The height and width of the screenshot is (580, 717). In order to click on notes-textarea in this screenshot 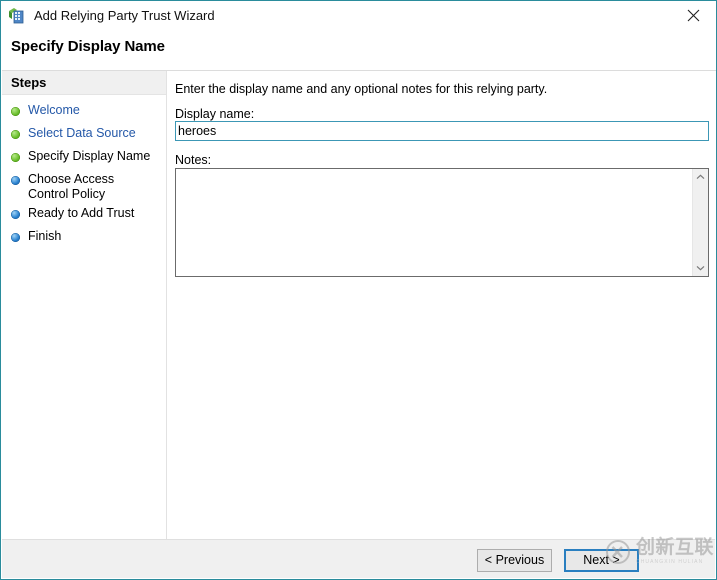, I will do `click(434, 222)`.